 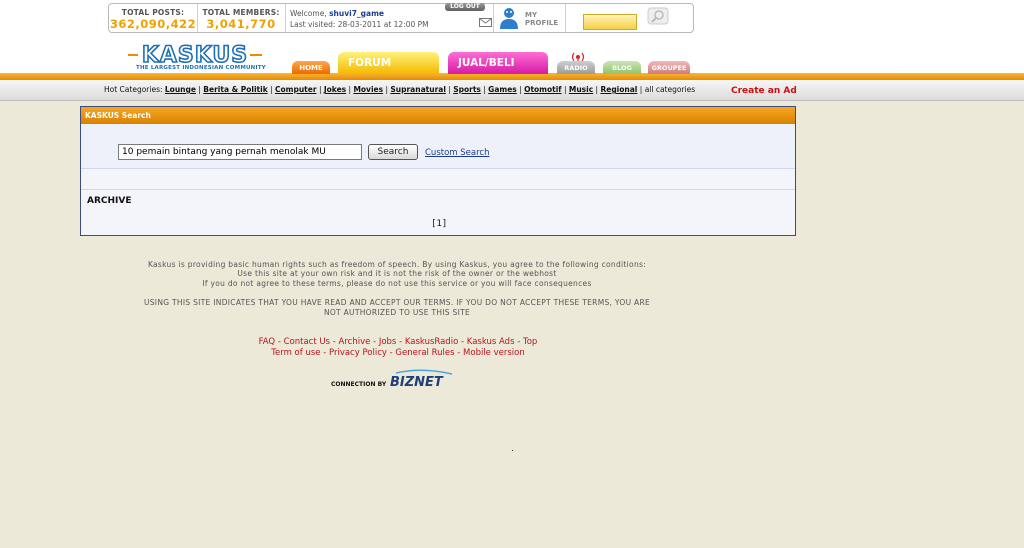 What do you see at coordinates (530, 342) in the screenshot?
I see `footer-link-top: Top` at bounding box center [530, 342].